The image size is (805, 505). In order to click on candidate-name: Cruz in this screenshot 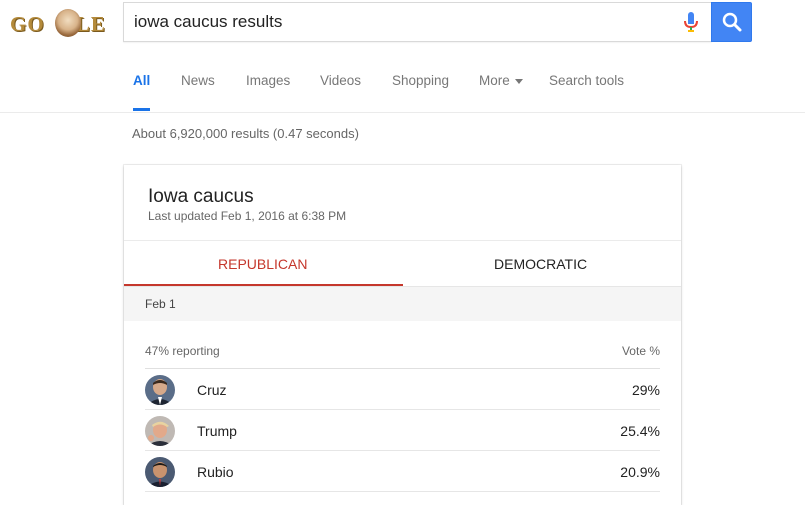, I will do `click(212, 390)`.